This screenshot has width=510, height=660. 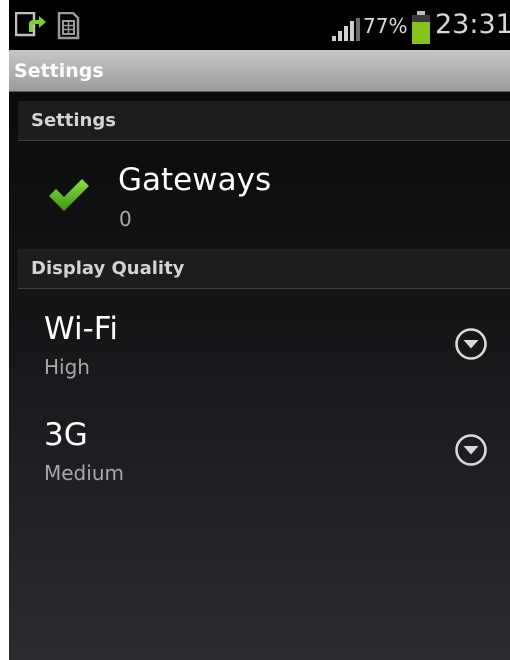 What do you see at coordinates (66, 435) in the screenshot?
I see `preference-title: 3G` at bounding box center [66, 435].